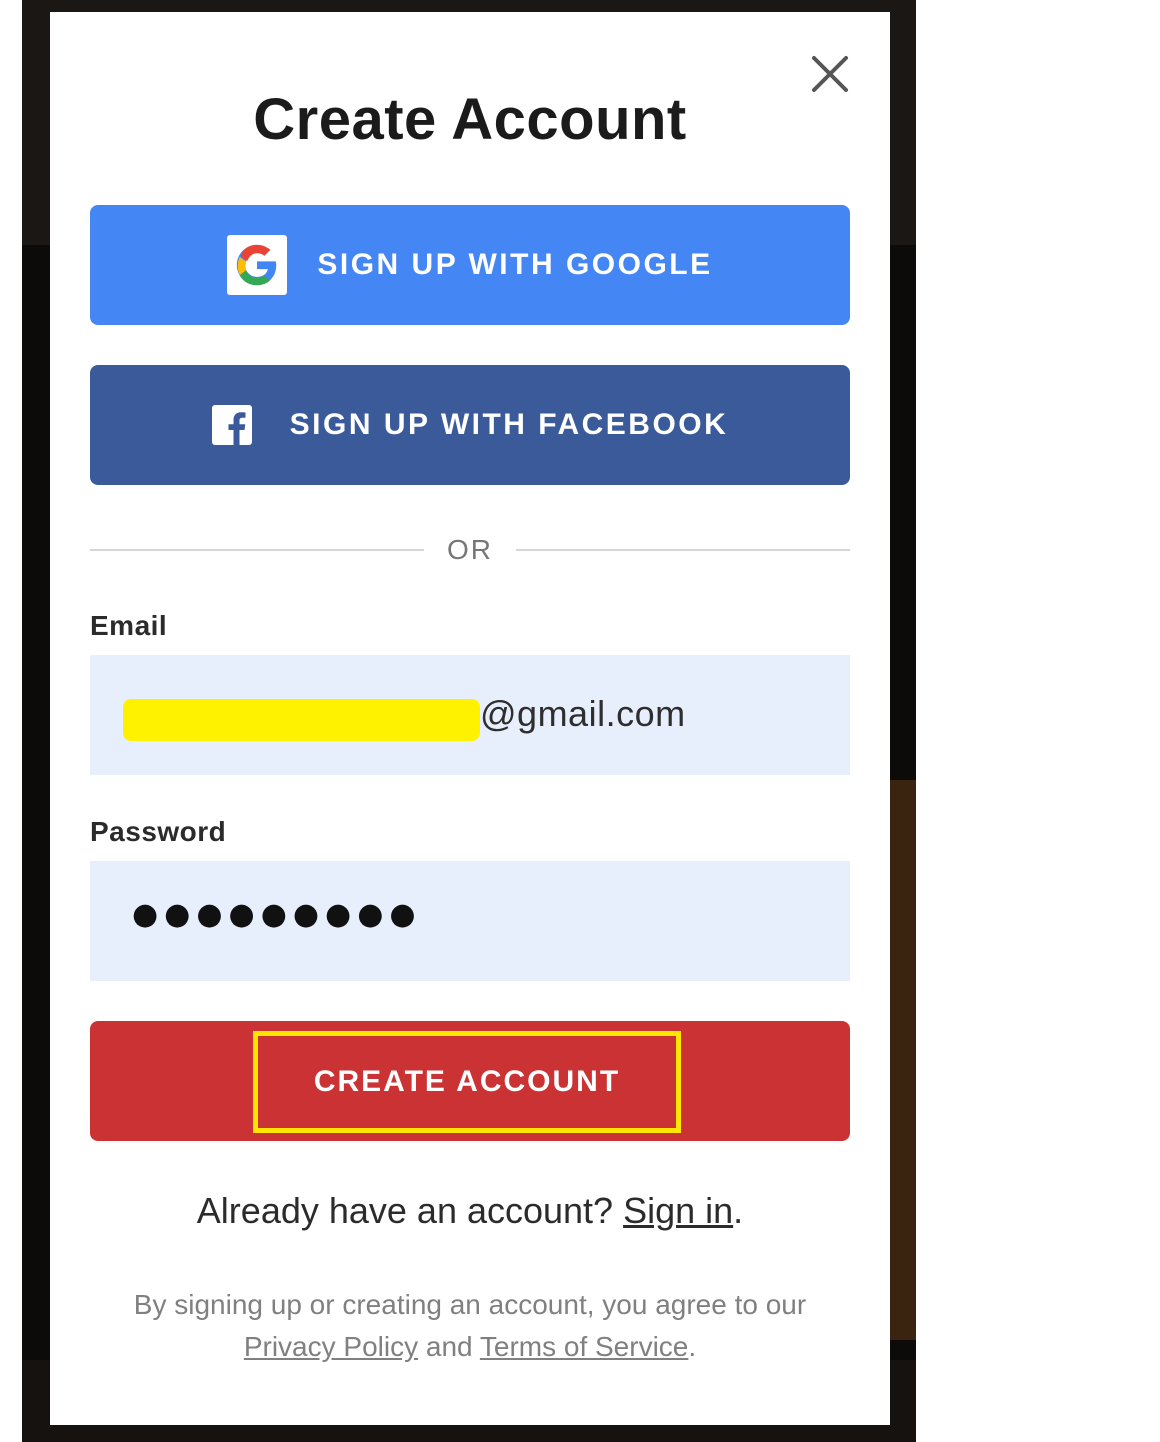  What do you see at coordinates (231, 425) in the screenshot?
I see `facebook-icon` at bounding box center [231, 425].